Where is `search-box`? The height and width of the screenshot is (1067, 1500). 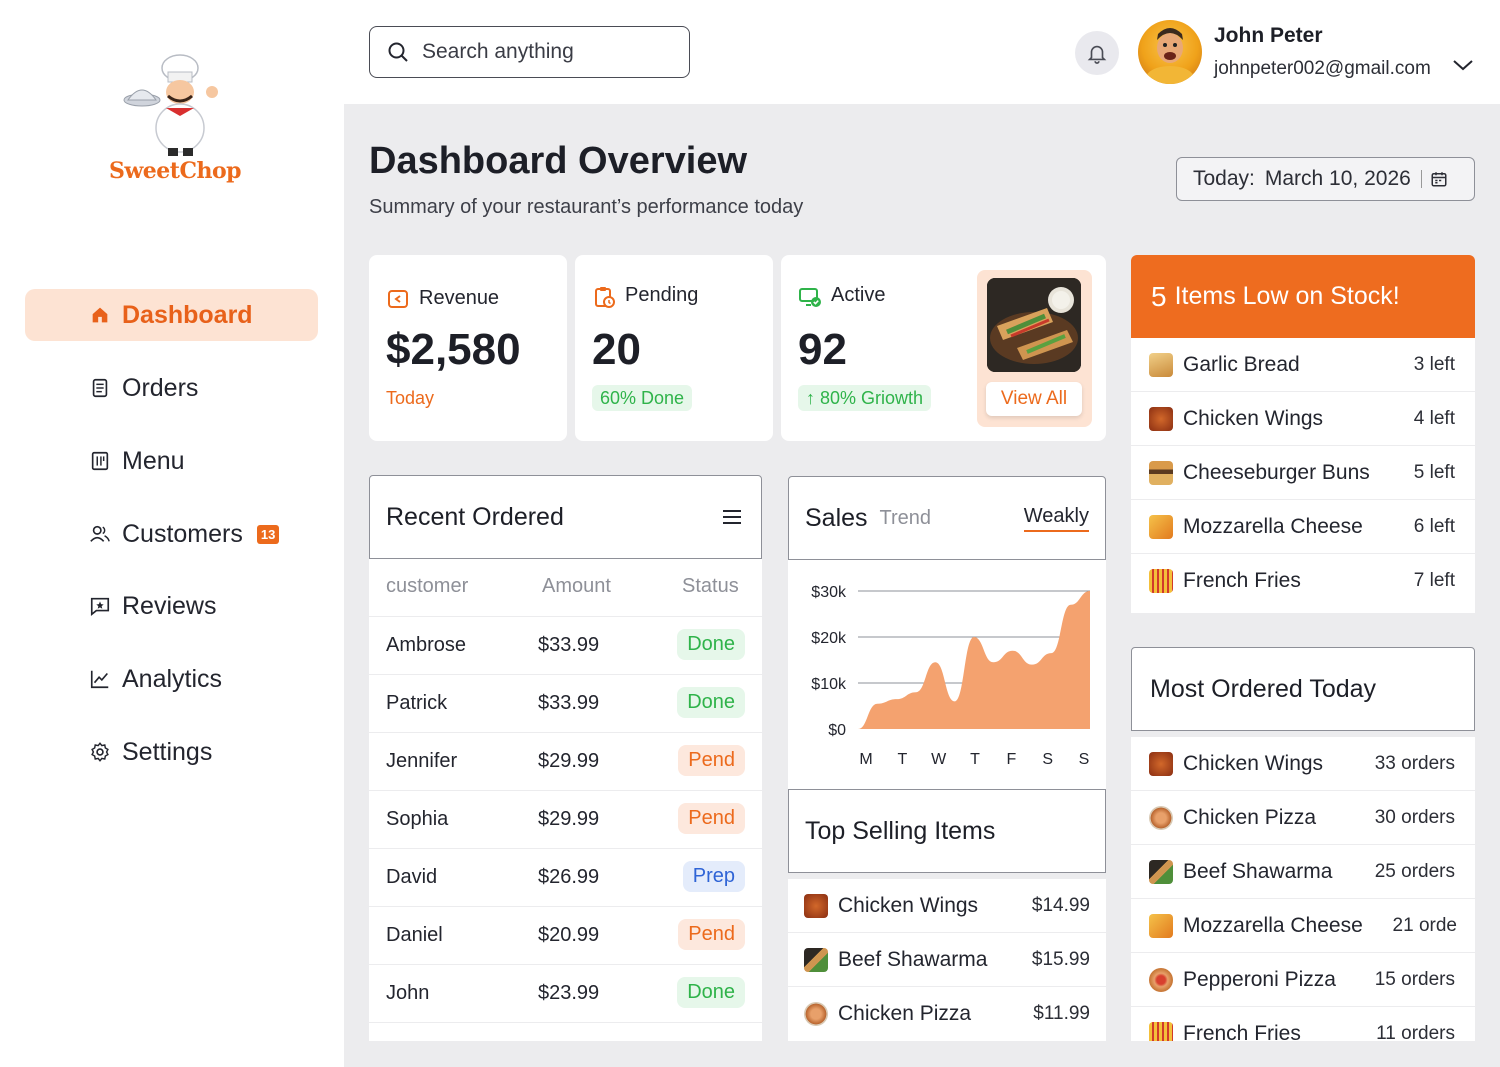
search-box is located at coordinates (529, 52).